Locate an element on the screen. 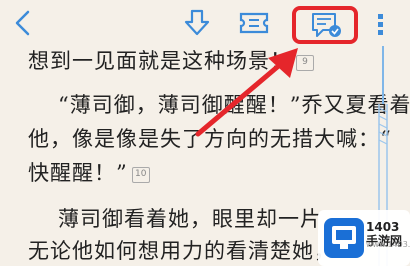 The height and width of the screenshot is (266, 410). back-icon is located at coordinates (22, 23).